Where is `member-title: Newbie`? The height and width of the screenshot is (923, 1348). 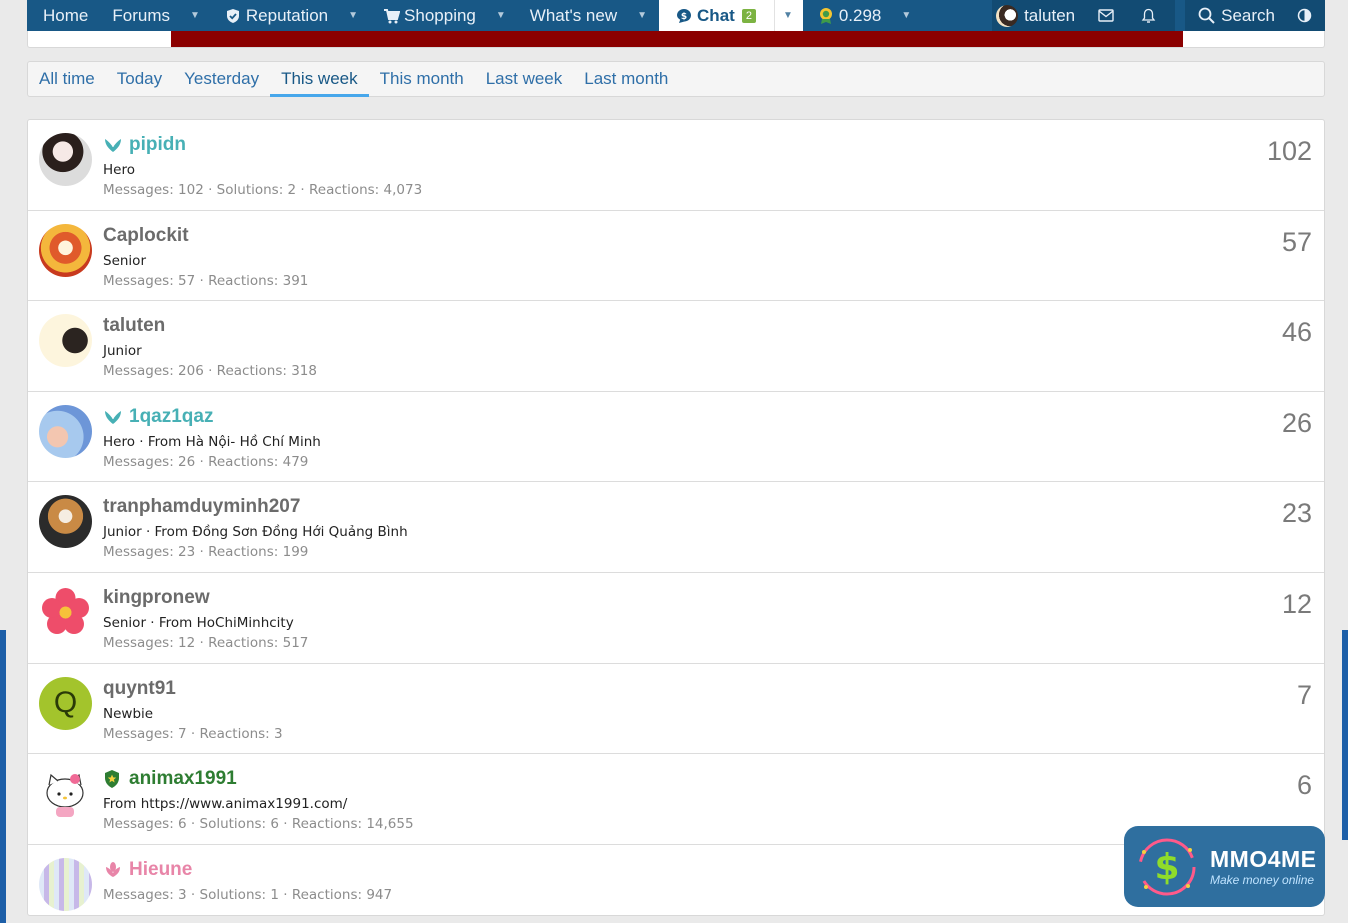 member-title: Newbie is located at coordinates (128, 713).